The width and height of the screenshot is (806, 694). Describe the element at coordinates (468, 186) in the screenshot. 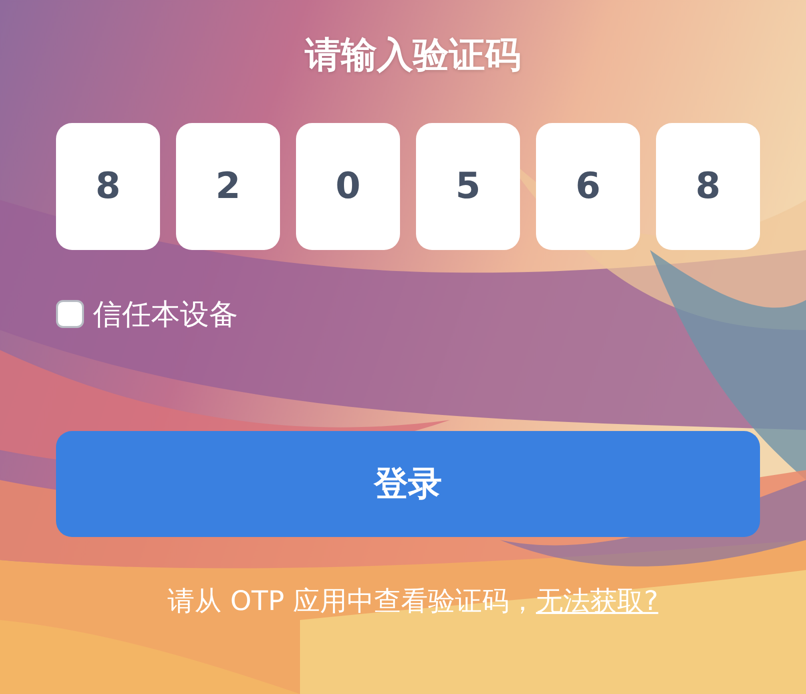

I see `code-digit-field: 5` at that location.